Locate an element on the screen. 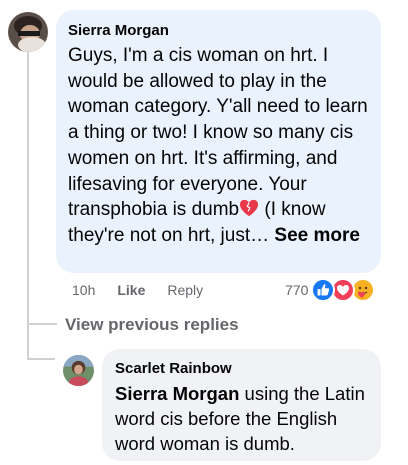 The image size is (408, 465). reaction-summary: 770 is located at coordinates (331, 290).